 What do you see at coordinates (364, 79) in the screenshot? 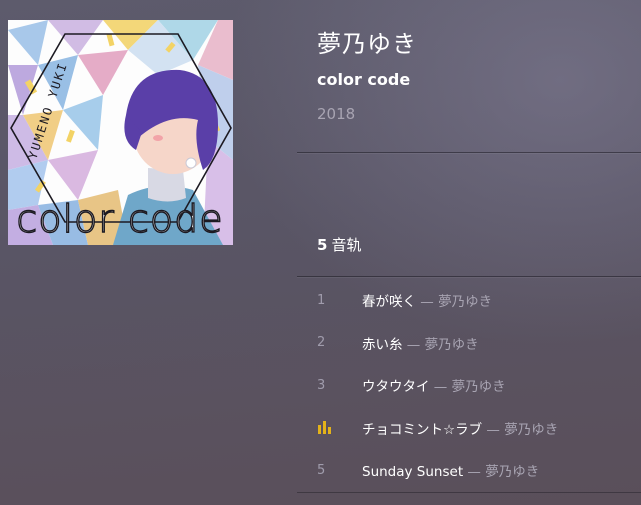
I see `album-title: color code` at bounding box center [364, 79].